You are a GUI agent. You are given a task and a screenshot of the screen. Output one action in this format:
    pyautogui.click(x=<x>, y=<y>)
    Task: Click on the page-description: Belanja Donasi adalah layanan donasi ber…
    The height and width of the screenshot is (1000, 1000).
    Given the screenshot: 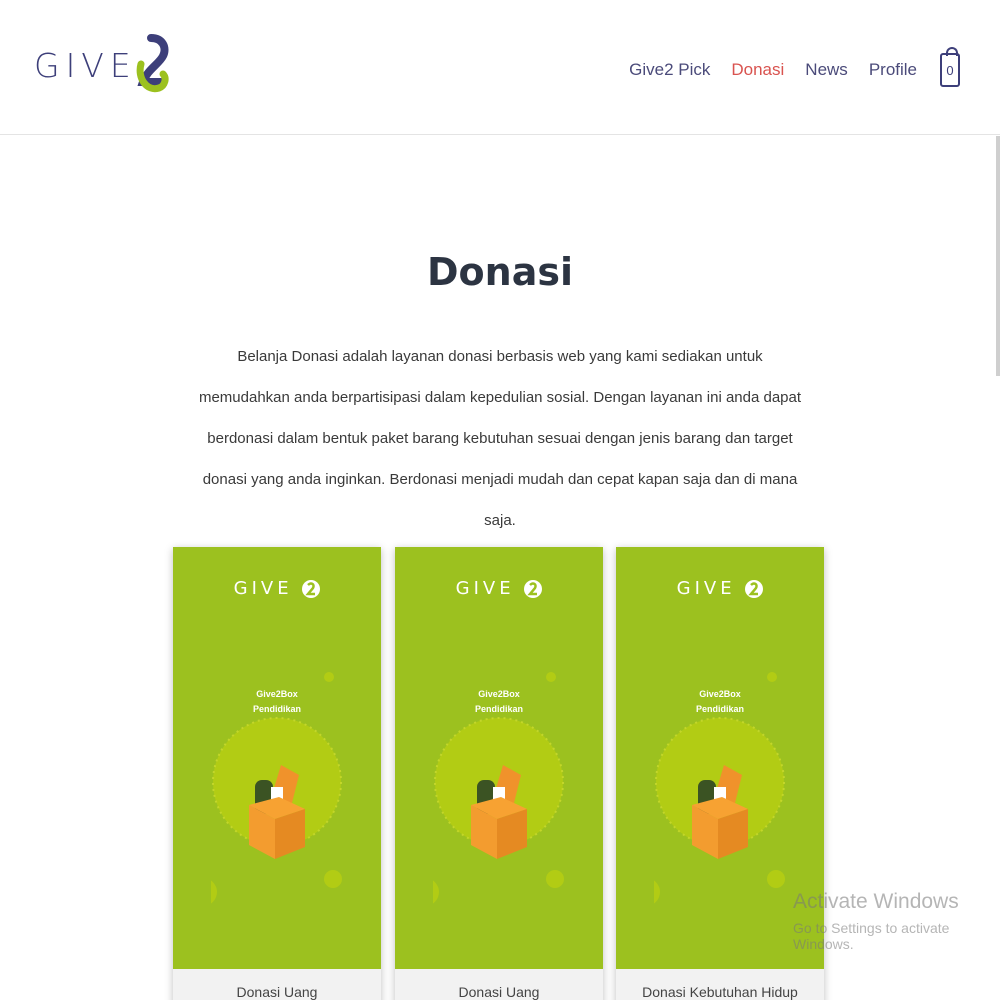 What is the action you would take?
    pyautogui.click(x=500, y=438)
    